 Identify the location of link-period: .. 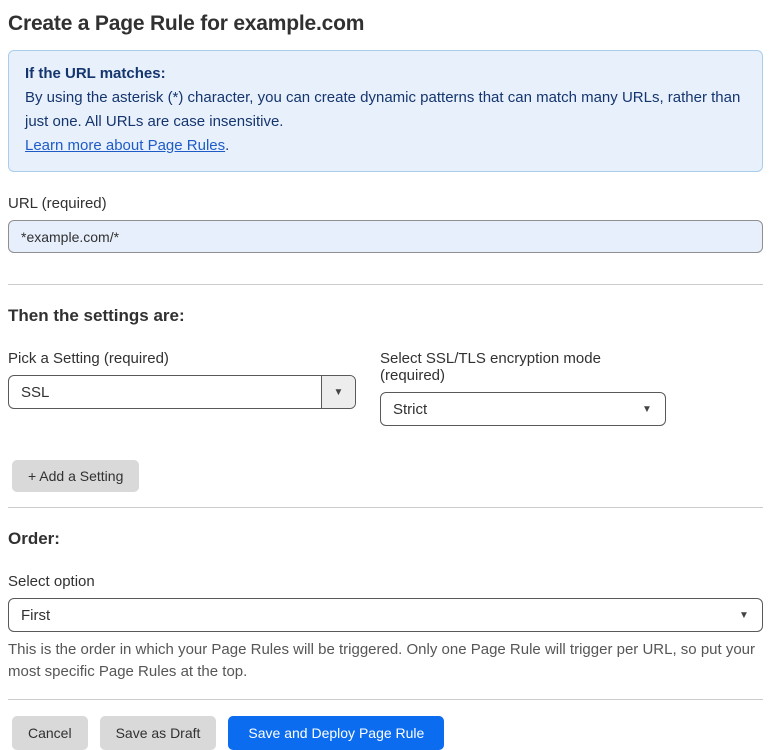
(227, 145).